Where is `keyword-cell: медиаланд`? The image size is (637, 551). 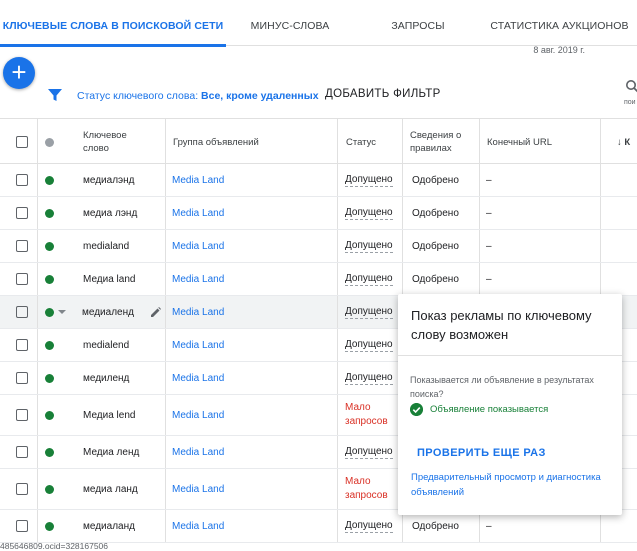
keyword-cell: медиаланд is located at coordinates (102, 526).